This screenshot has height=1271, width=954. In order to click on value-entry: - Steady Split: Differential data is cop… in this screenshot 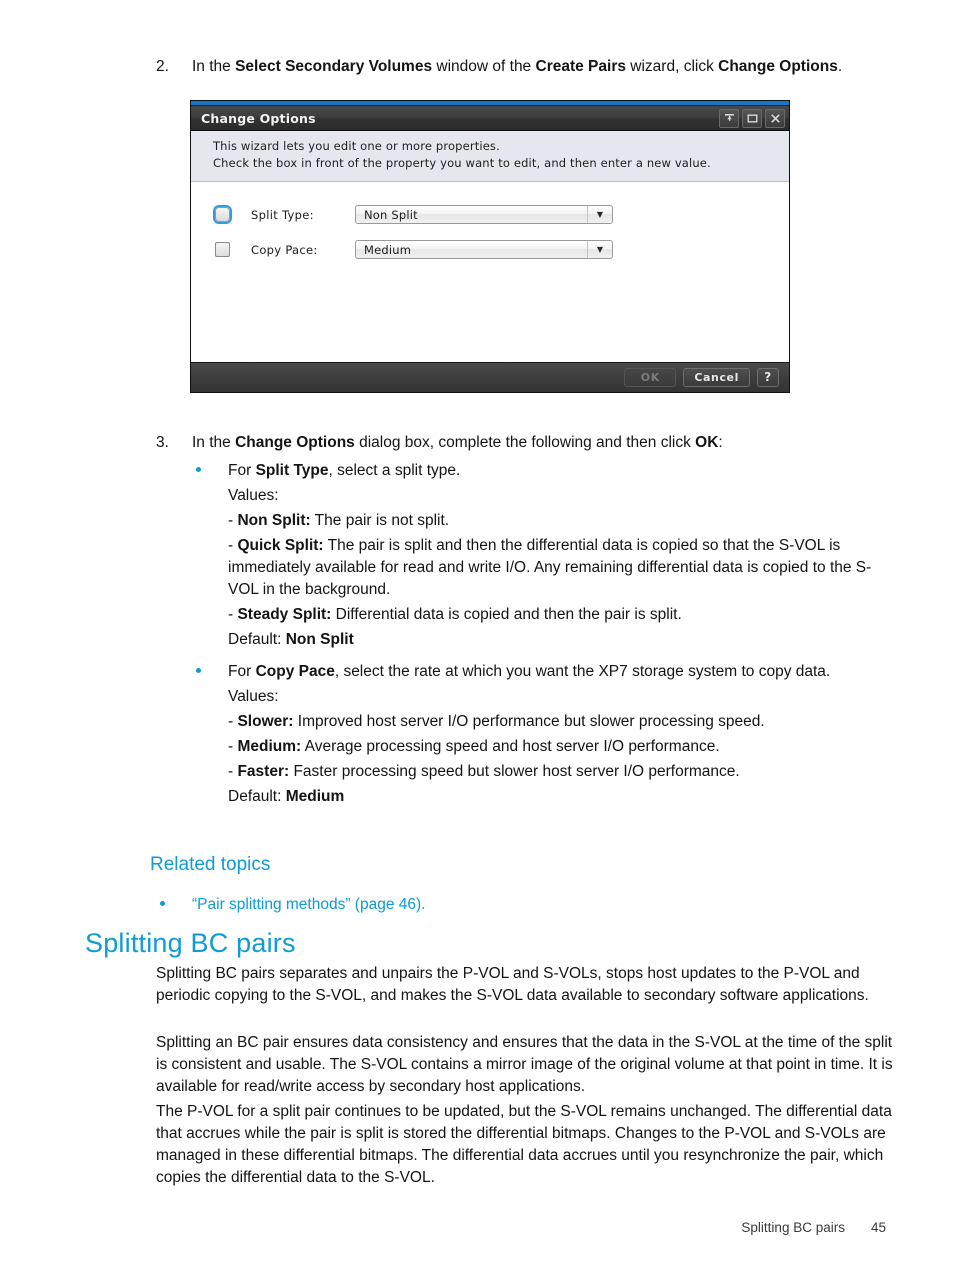, I will do `click(564, 615)`.